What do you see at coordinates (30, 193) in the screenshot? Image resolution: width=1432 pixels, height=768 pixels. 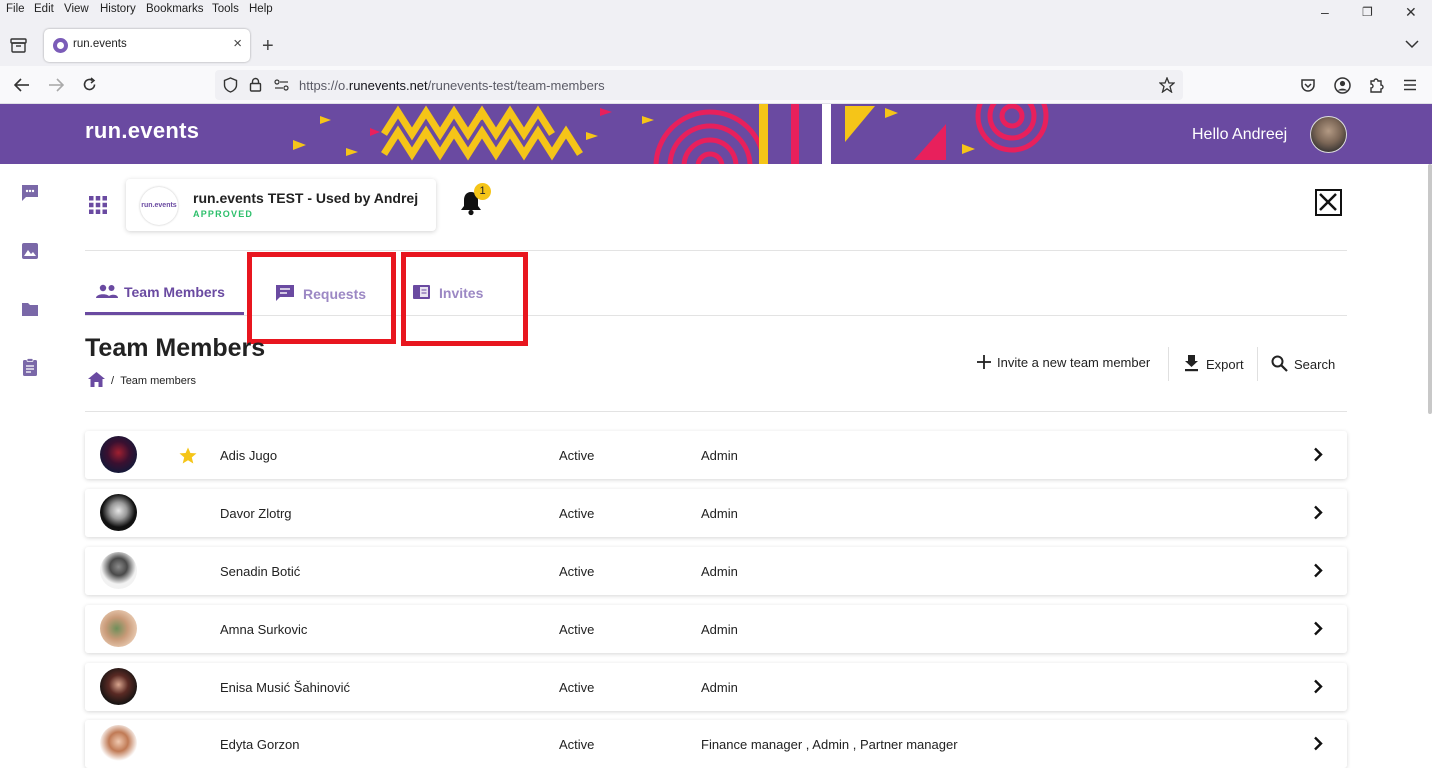 I see `chat-icon` at bounding box center [30, 193].